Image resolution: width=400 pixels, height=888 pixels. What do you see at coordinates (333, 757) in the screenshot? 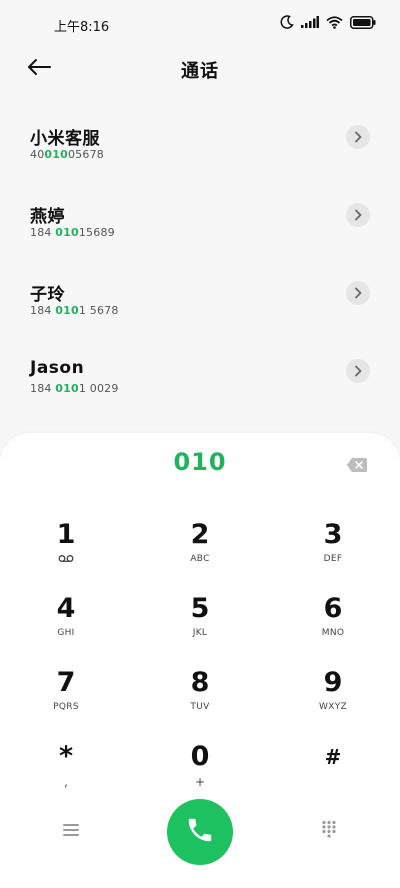
I see `key-digit: #` at bounding box center [333, 757].